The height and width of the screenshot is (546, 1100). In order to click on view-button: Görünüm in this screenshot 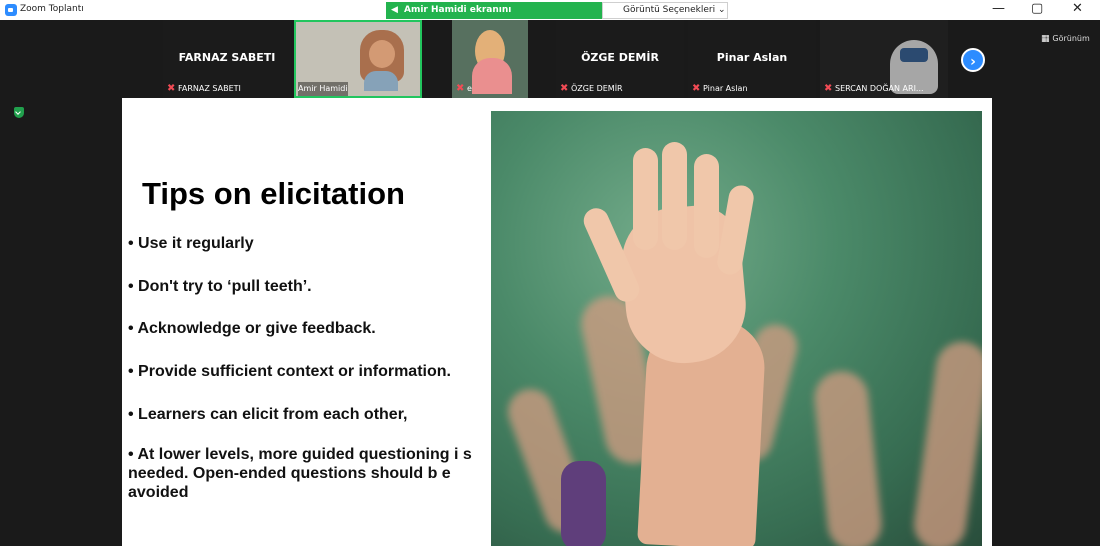, I will do `click(1065, 39)`.